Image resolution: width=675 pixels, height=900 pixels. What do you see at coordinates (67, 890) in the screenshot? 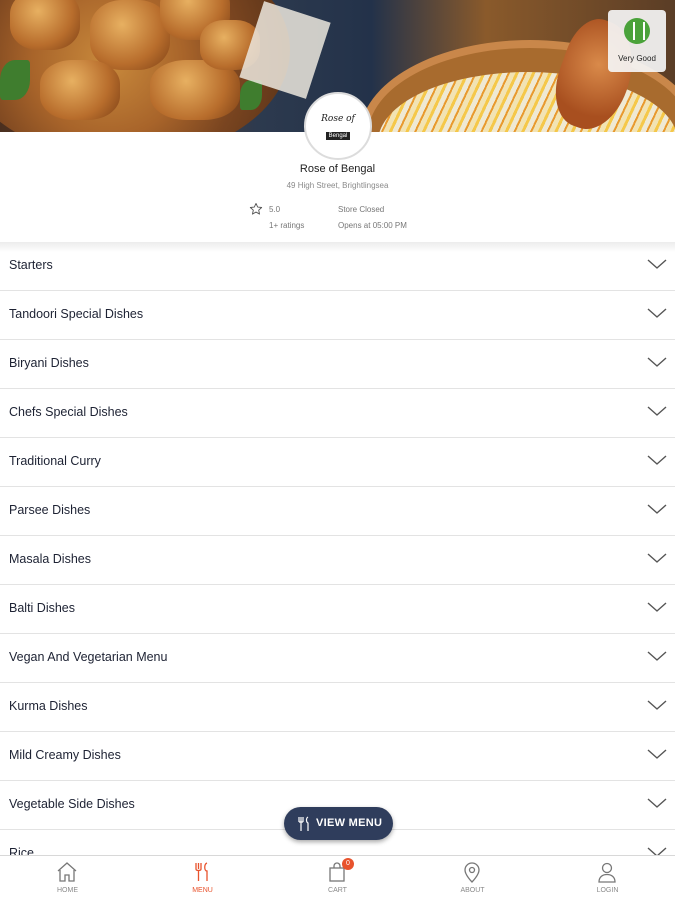
I see `nav-home-label: HOME` at bounding box center [67, 890].